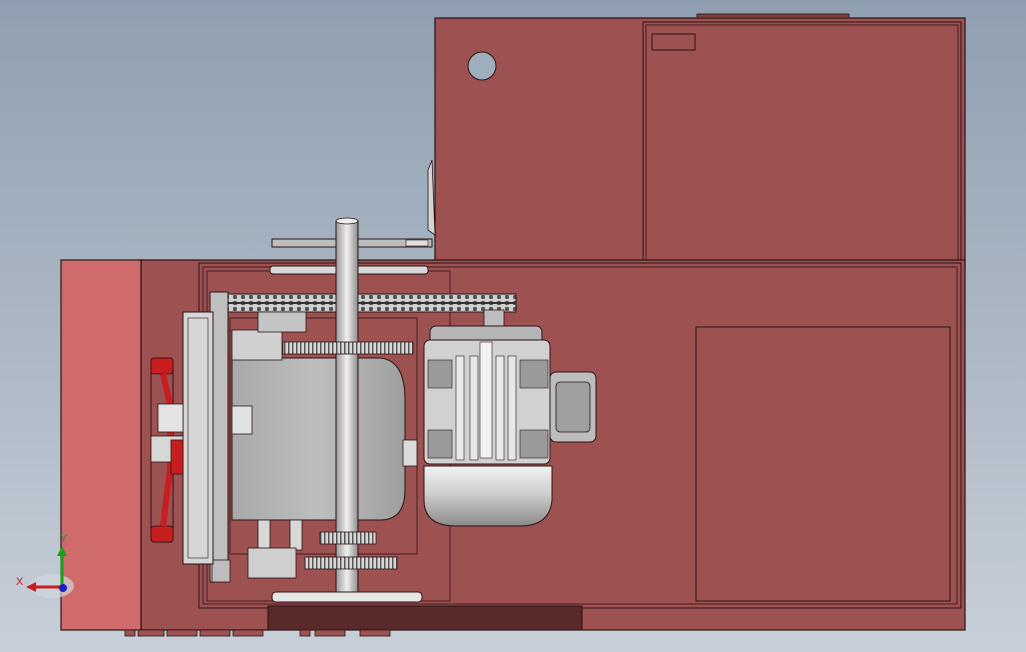 The image size is (1026, 652). Describe the element at coordinates (348, 538) in the screenshot. I see `middle-gear` at that location.